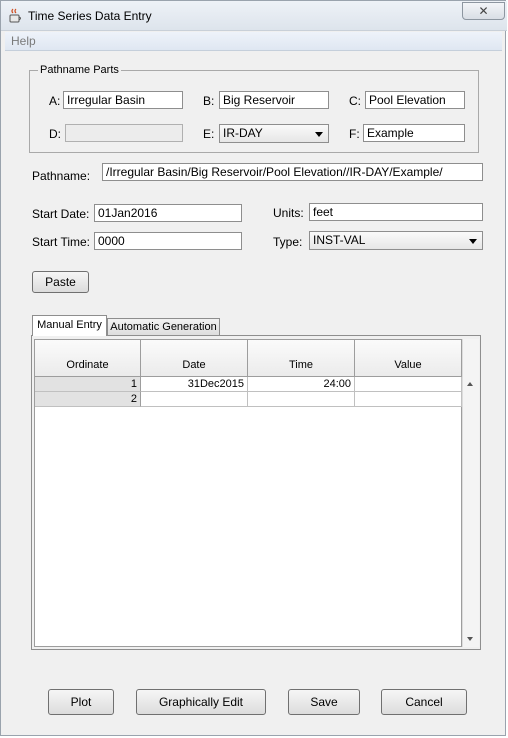 The image size is (508, 738). I want to click on part-a-label: A:, so click(55, 101).